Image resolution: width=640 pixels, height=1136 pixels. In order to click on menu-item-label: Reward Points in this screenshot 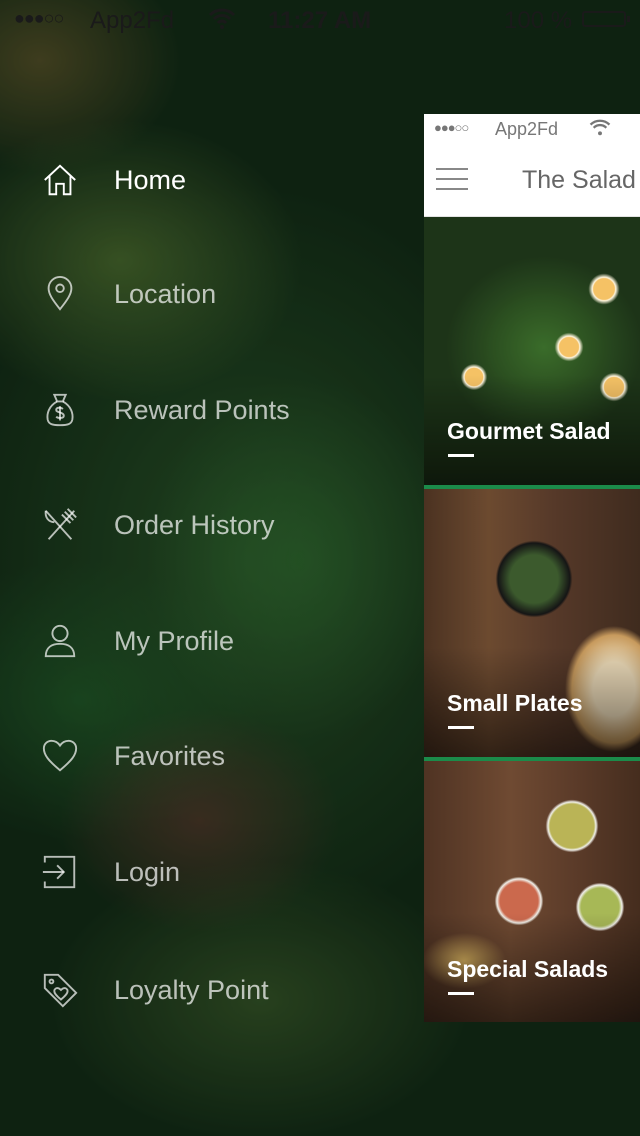, I will do `click(202, 409)`.